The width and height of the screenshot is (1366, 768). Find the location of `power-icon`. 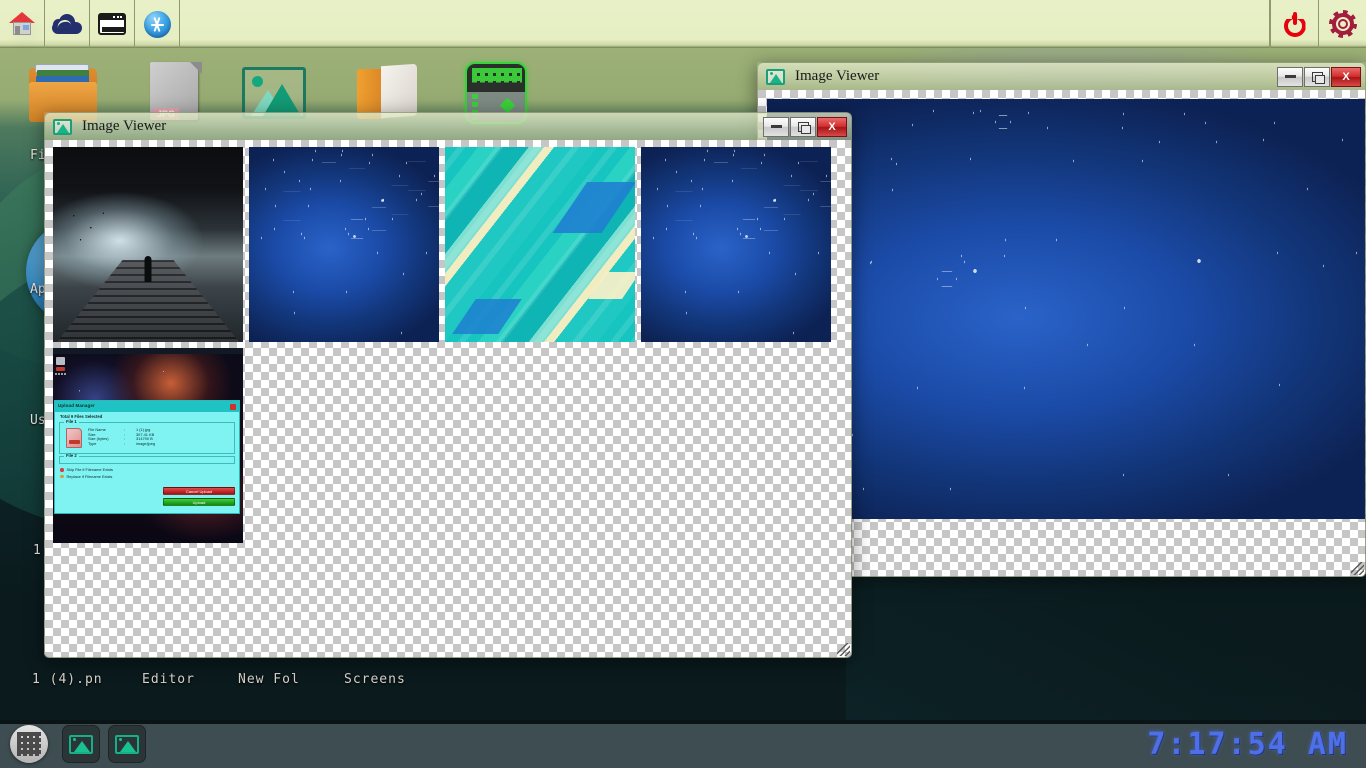

power-icon is located at coordinates (1295, 24).